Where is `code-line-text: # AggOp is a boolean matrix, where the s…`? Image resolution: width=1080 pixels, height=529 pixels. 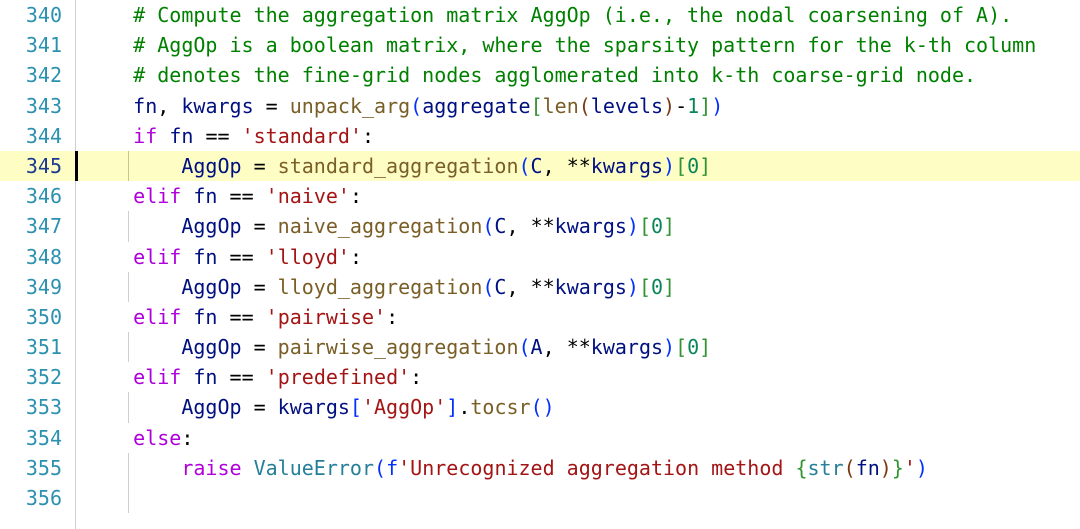 code-line-text: # AggOp is a boolean matrix, where the s… is located at coordinates (560, 45).